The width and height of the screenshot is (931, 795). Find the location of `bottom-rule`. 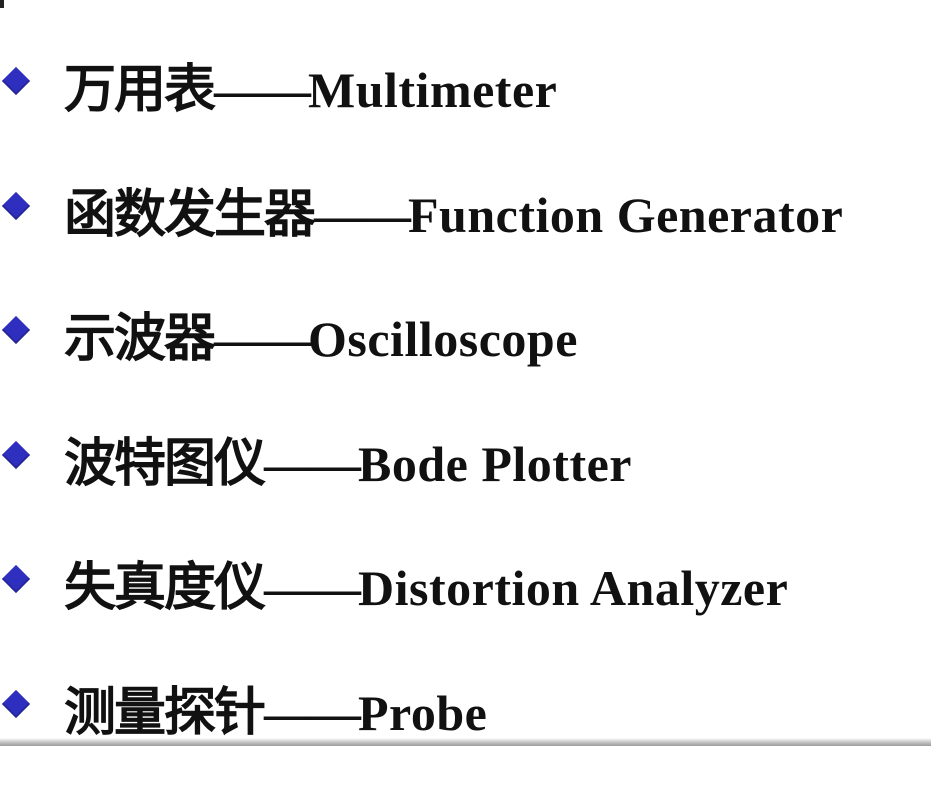

bottom-rule is located at coordinates (465, 742).